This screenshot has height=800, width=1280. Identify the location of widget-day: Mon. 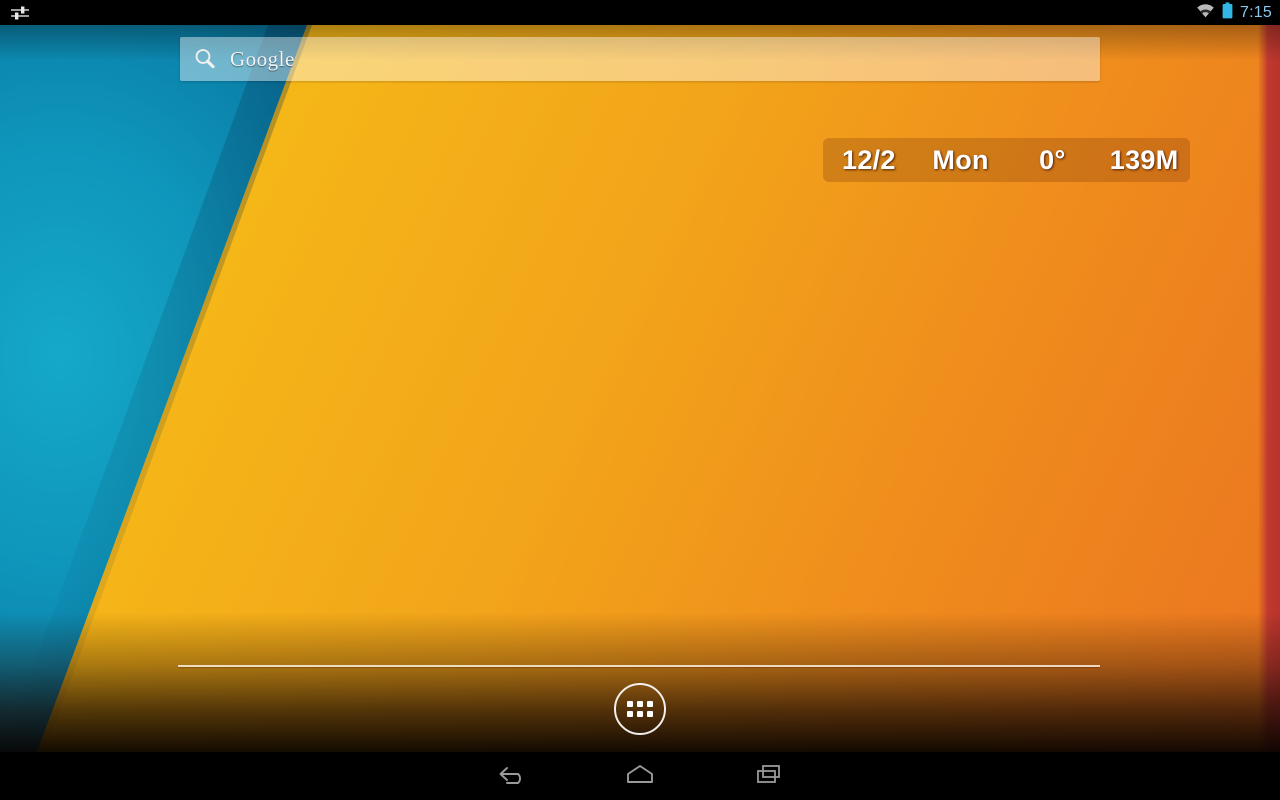
(960, 159).